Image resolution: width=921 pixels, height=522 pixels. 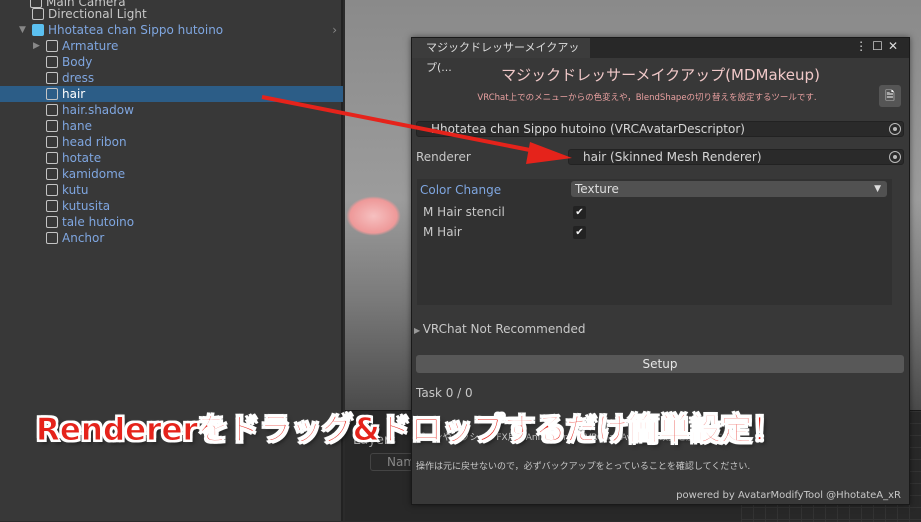 I want to click on hierarchy-item-avatar: ▼ Hhotatea chan Sippo hutoino ›, so click(x=171, y=30).